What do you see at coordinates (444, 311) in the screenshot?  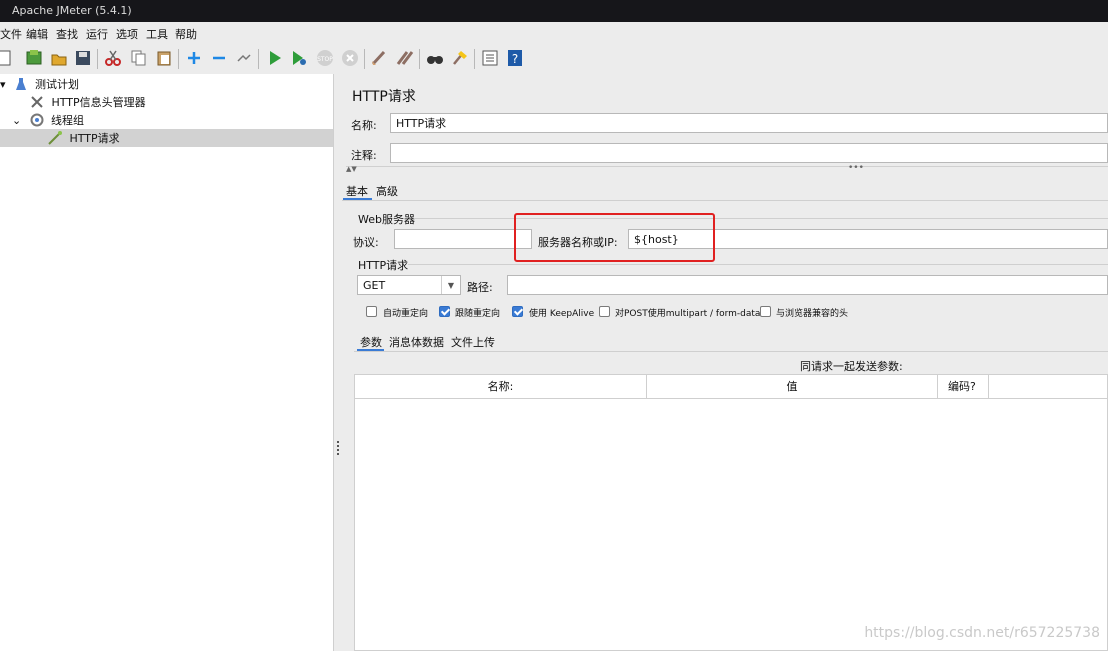 I see `follow-redirect-checkbox` at bounding box center [444, 311].